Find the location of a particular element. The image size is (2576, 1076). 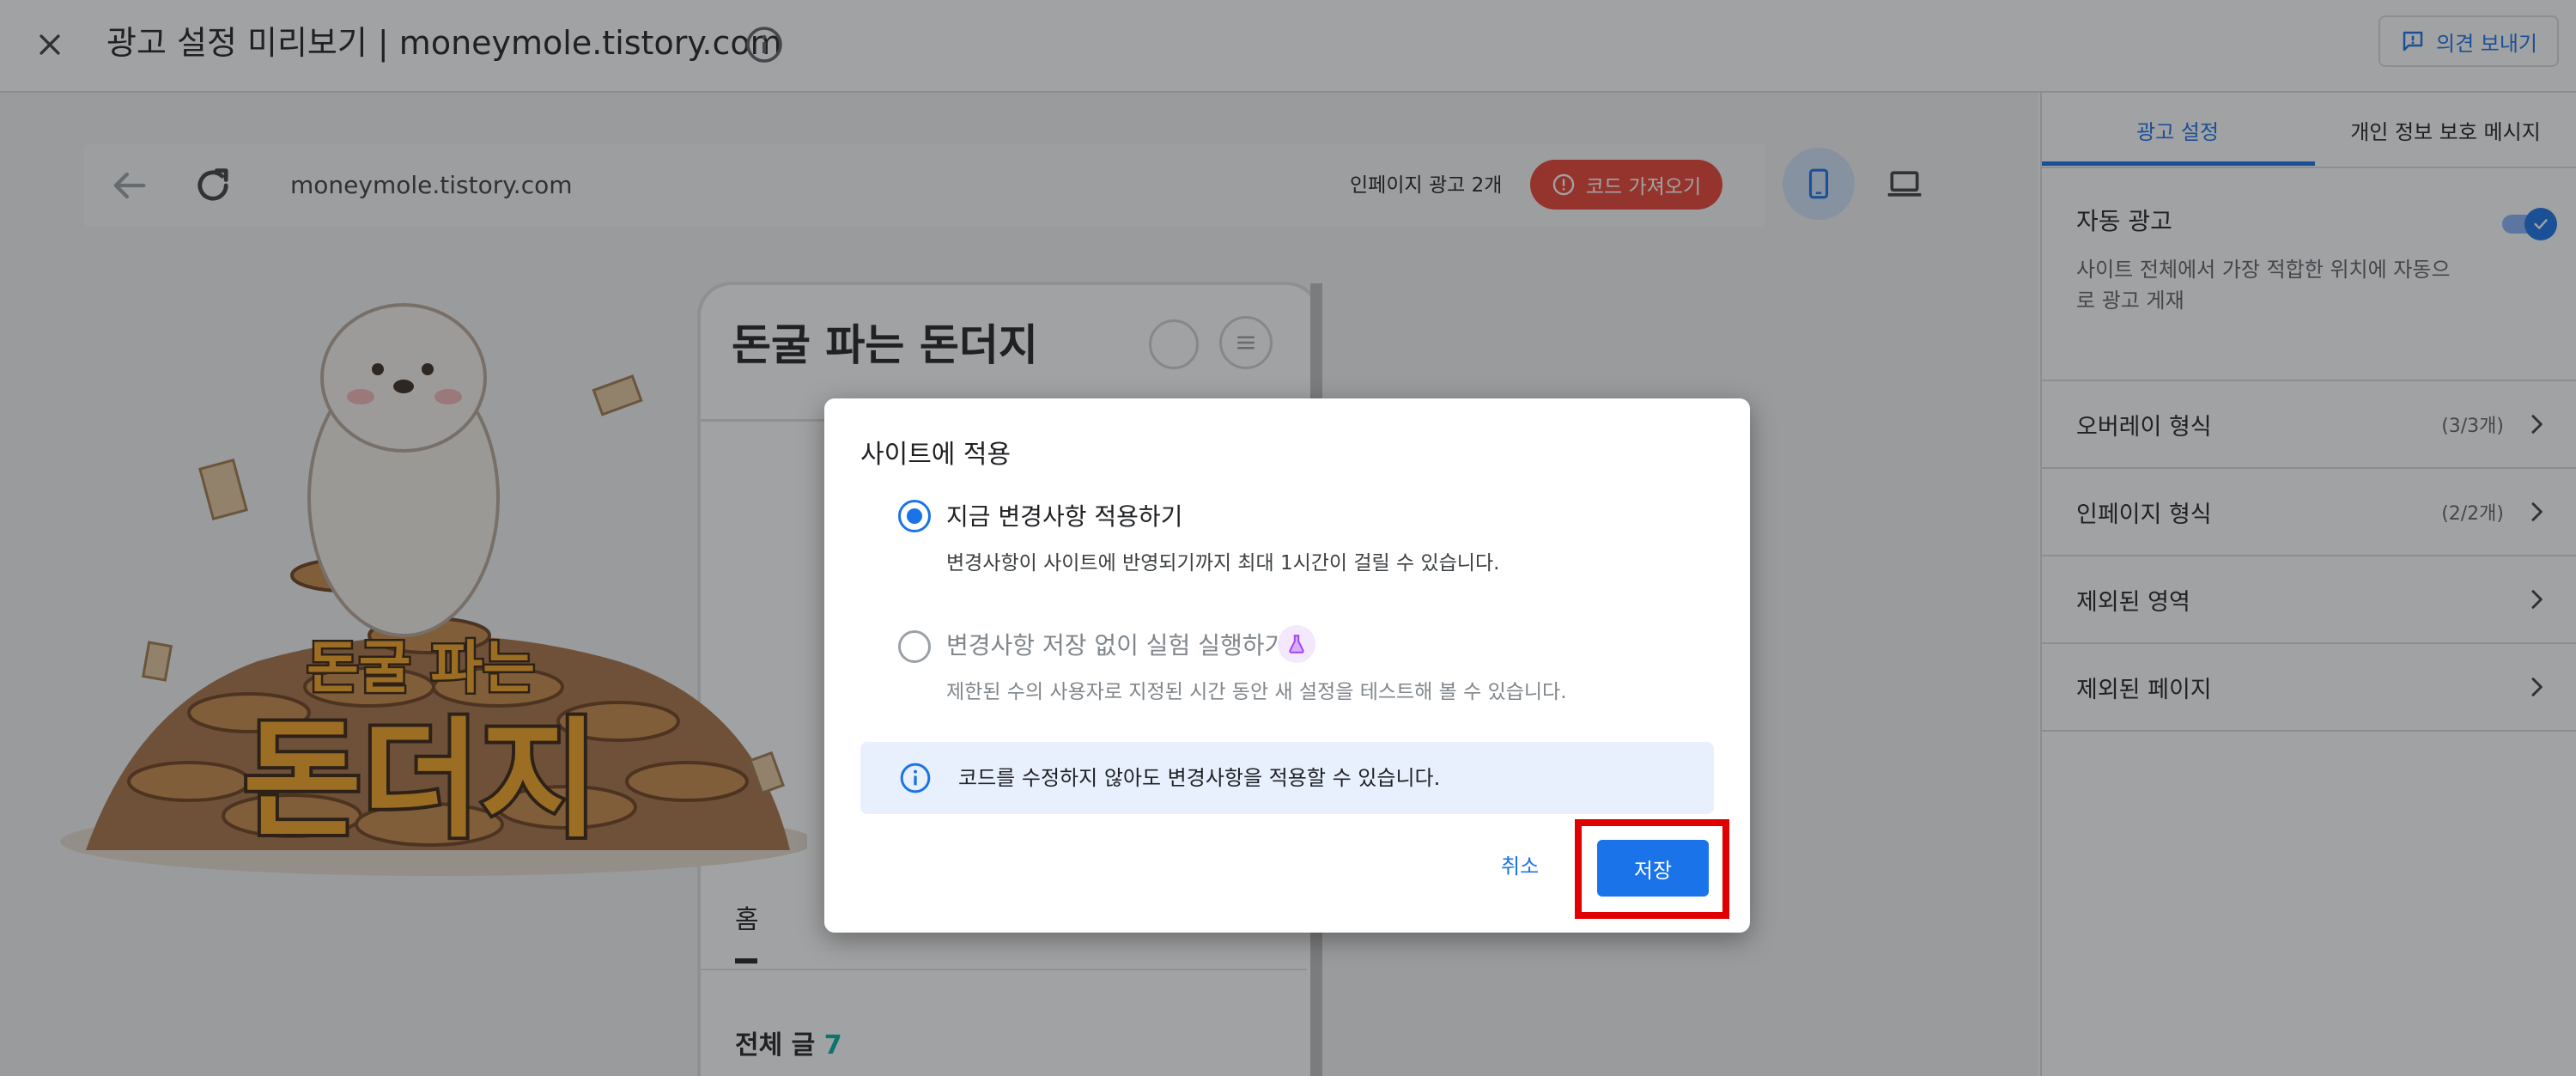

apply-now-description: 변경사항이 사이트에 반영되기까지 최대 1시간이 걸릴 수 있습니다. is located at coordinates (1223, 563).